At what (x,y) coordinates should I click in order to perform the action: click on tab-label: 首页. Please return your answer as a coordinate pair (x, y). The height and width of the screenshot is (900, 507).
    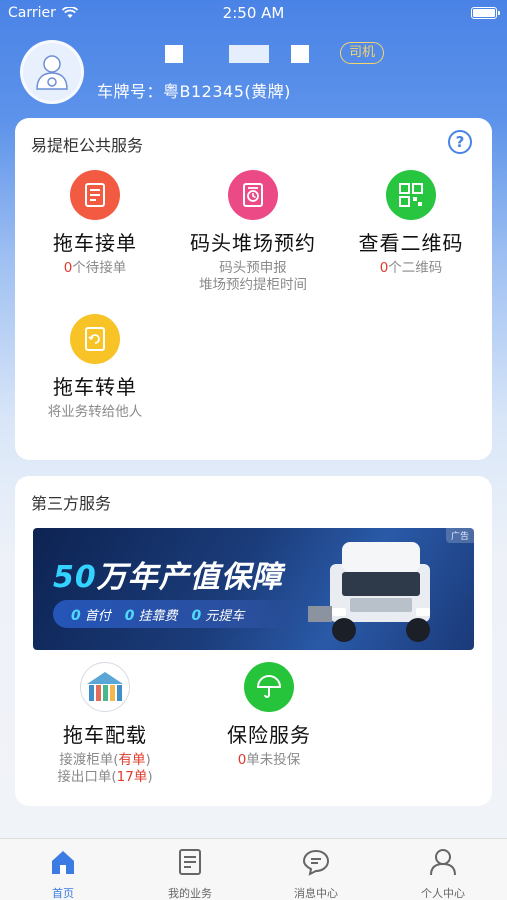
    Looking at the image, I should click on (63, 893).